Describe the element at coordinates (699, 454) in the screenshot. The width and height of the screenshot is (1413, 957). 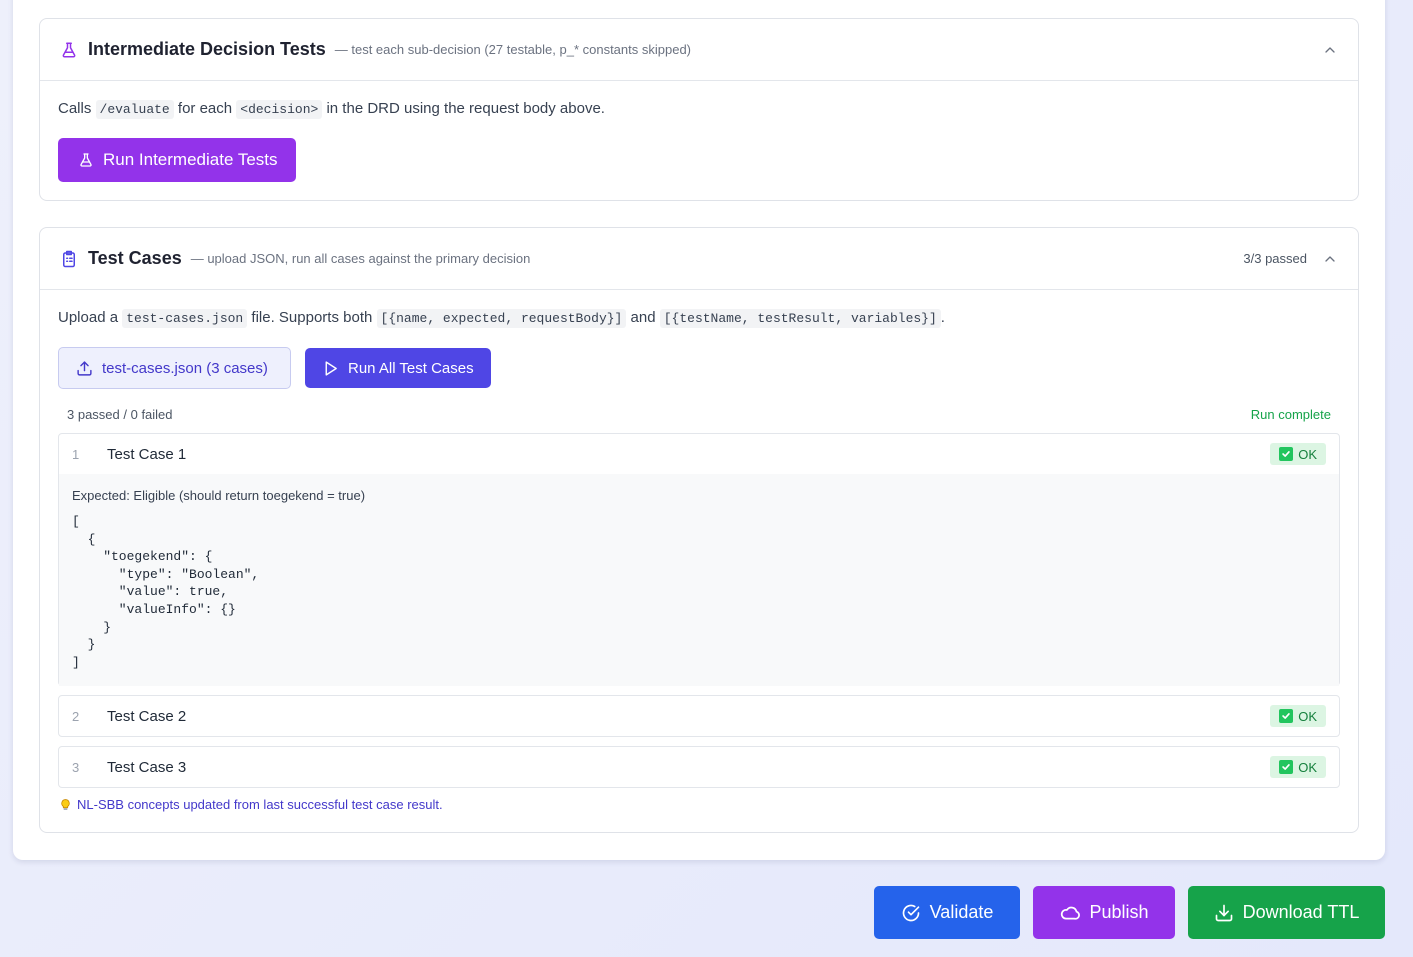
I see `test-case-header: 1 Test Case 1 OK` at that location.